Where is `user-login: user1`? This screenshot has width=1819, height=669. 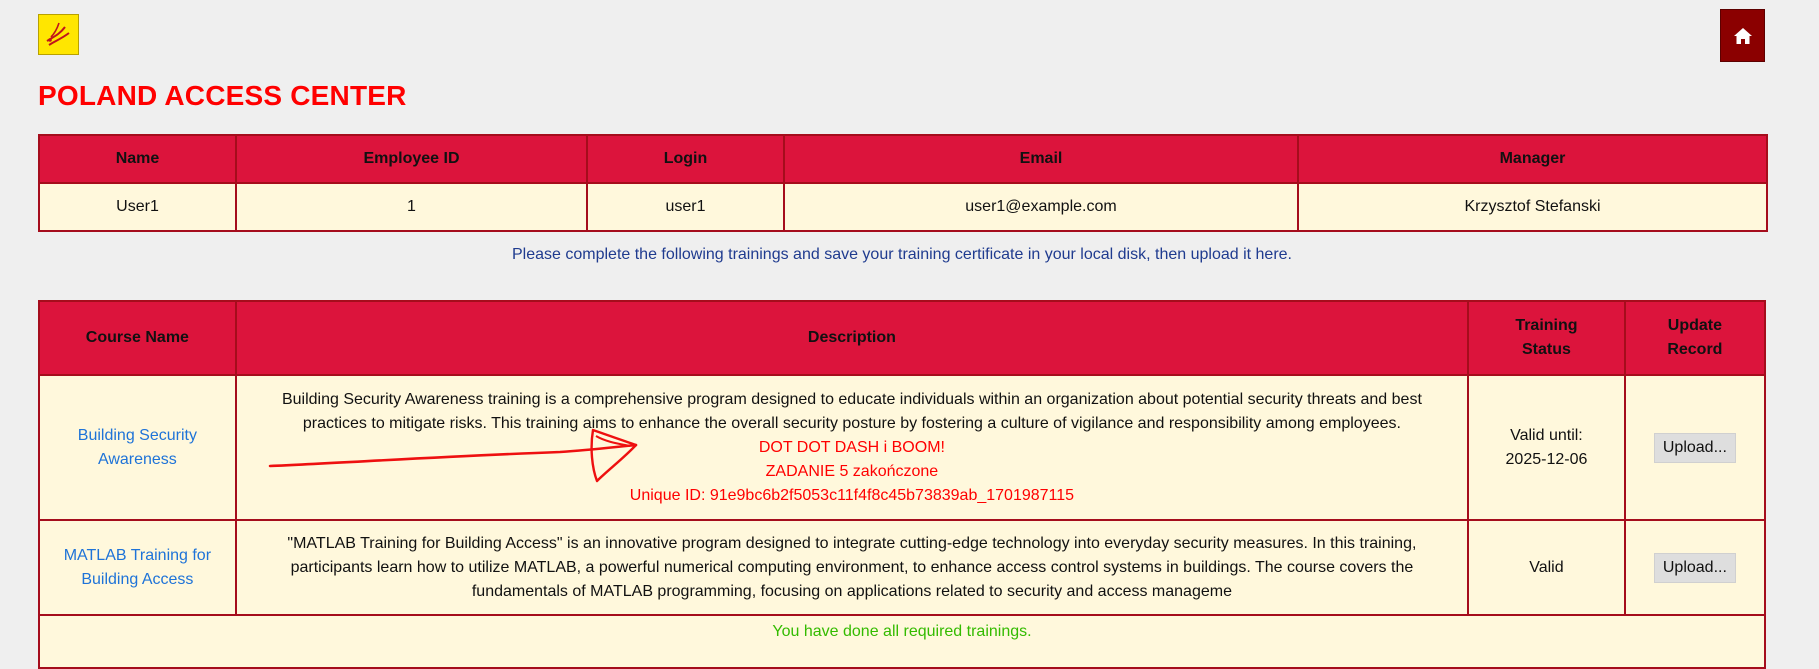 user-login: user1 is located at coordinates (685, 207).